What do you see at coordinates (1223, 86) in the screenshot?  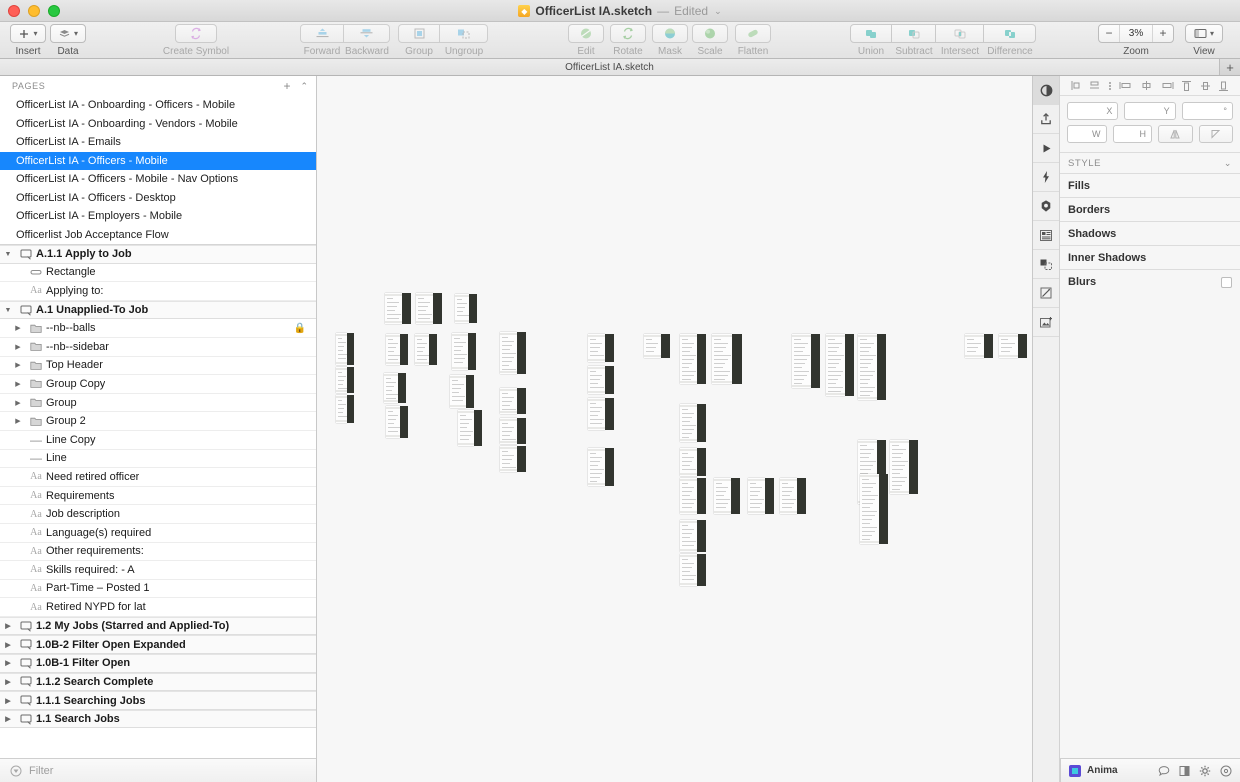 I see `align-bottom-icon` at bounding box center [1223, 86].